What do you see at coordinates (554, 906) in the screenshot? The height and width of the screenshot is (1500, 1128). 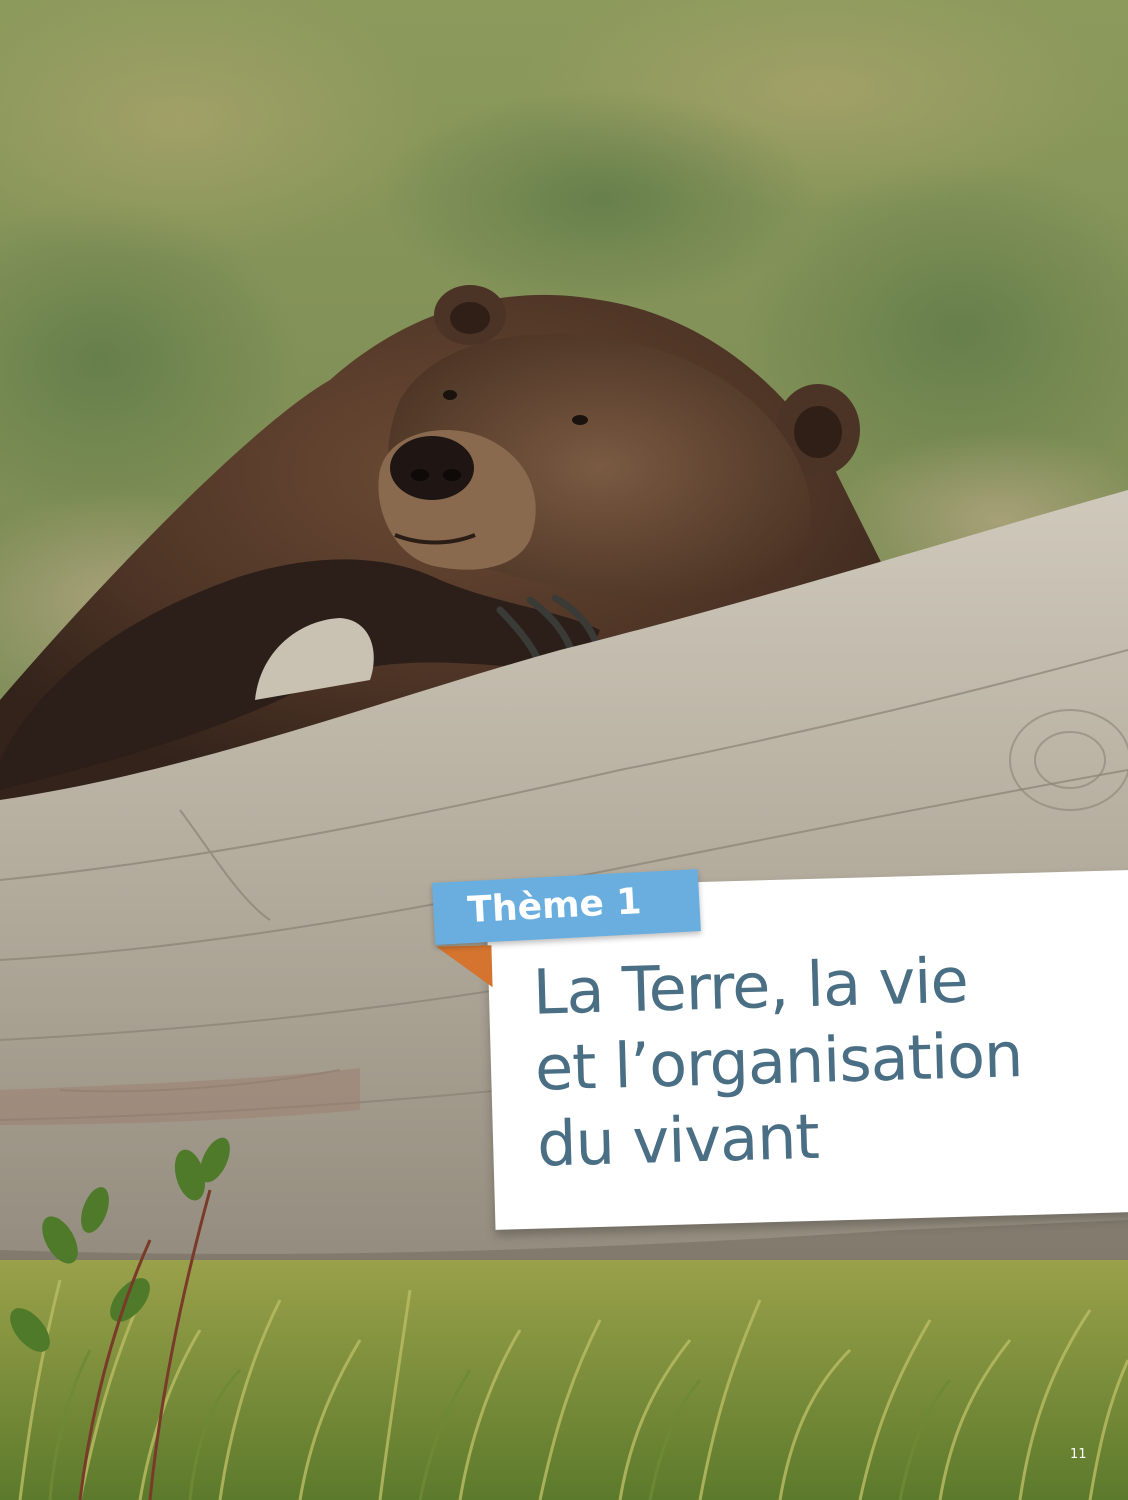 I see `theme-label: Thème 1` at bounding box center [554, 906].